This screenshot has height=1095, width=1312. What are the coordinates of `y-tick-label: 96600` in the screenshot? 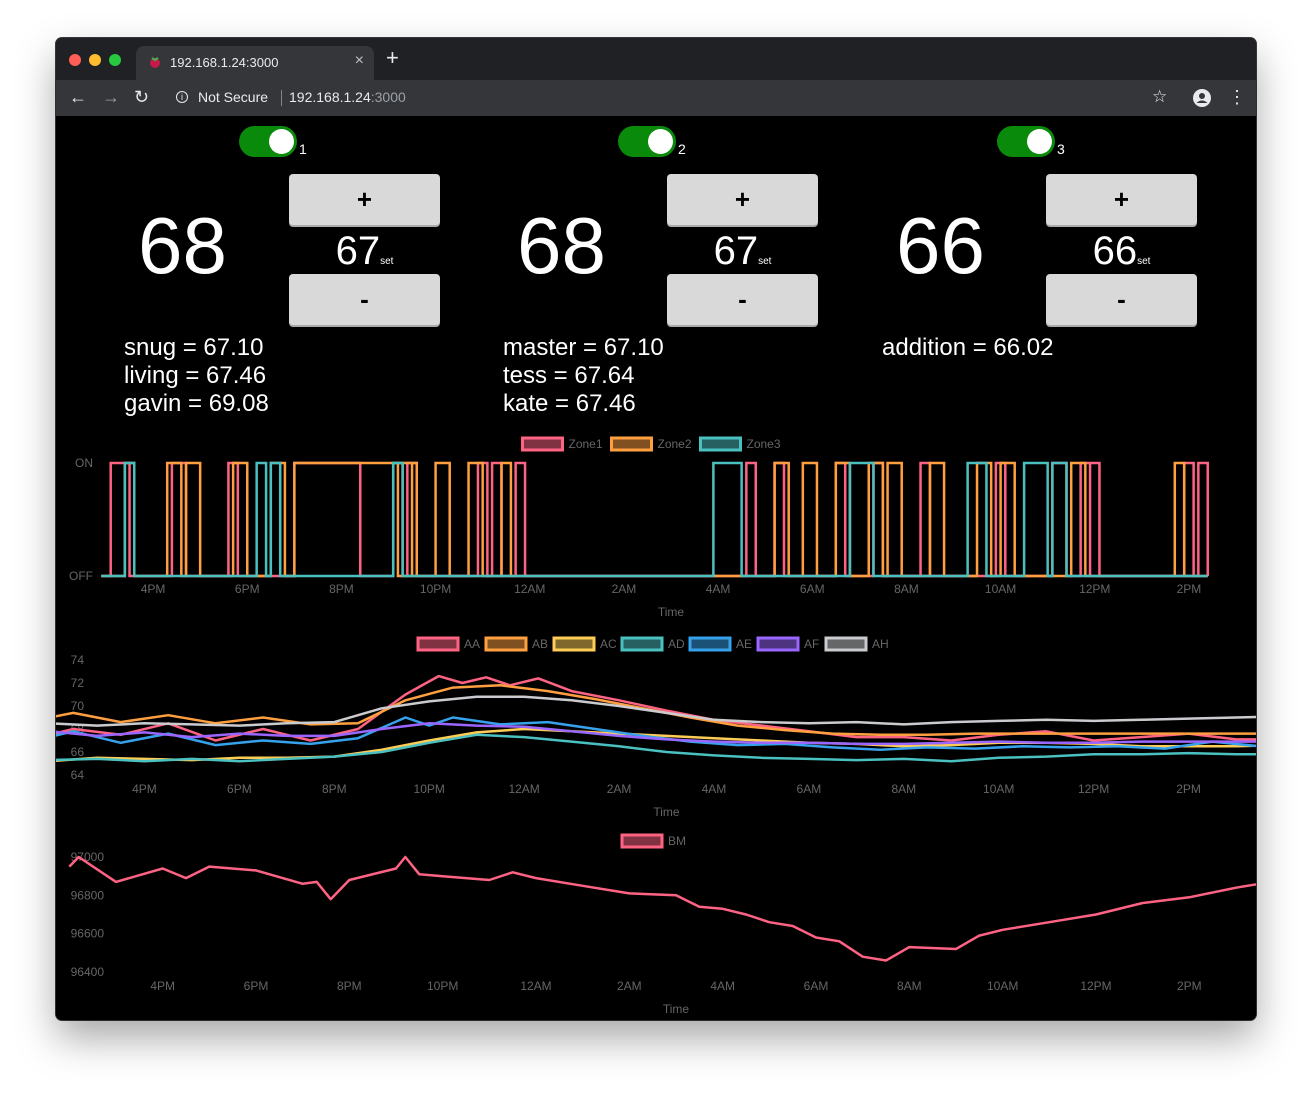 It's located at (88, 934).